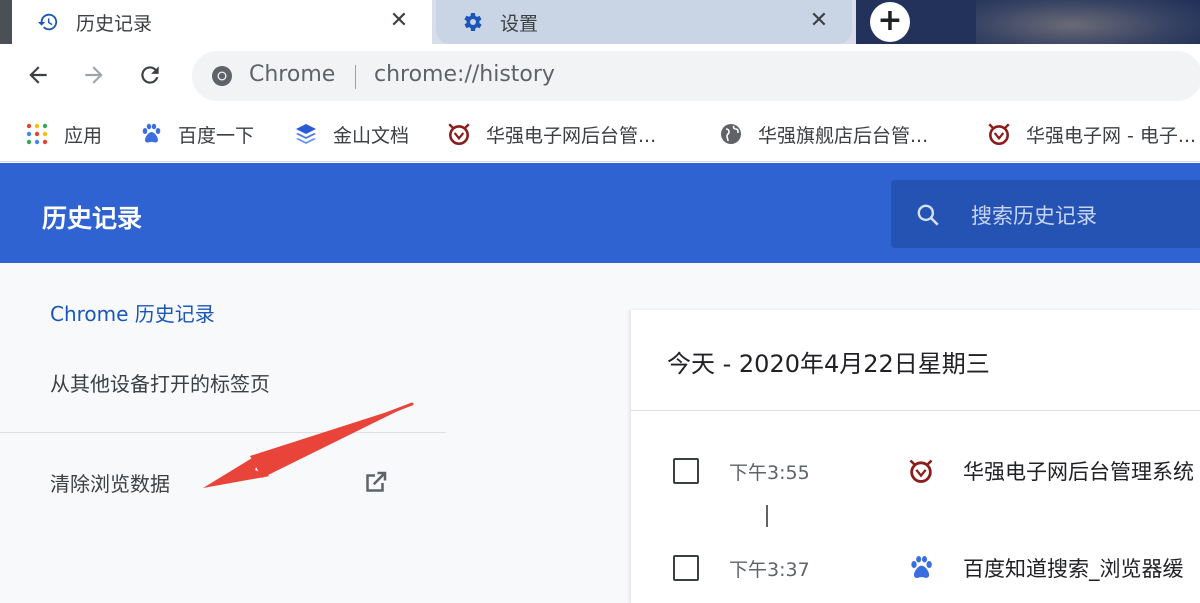 Image resolution: width=1200 pixels, height=603 pixels. What do you see at coordinates (132, 312) in the screenshot?
I see `sidebar-item-chrome-history: Chrome 历史记录` at bounding box center [132, 312].